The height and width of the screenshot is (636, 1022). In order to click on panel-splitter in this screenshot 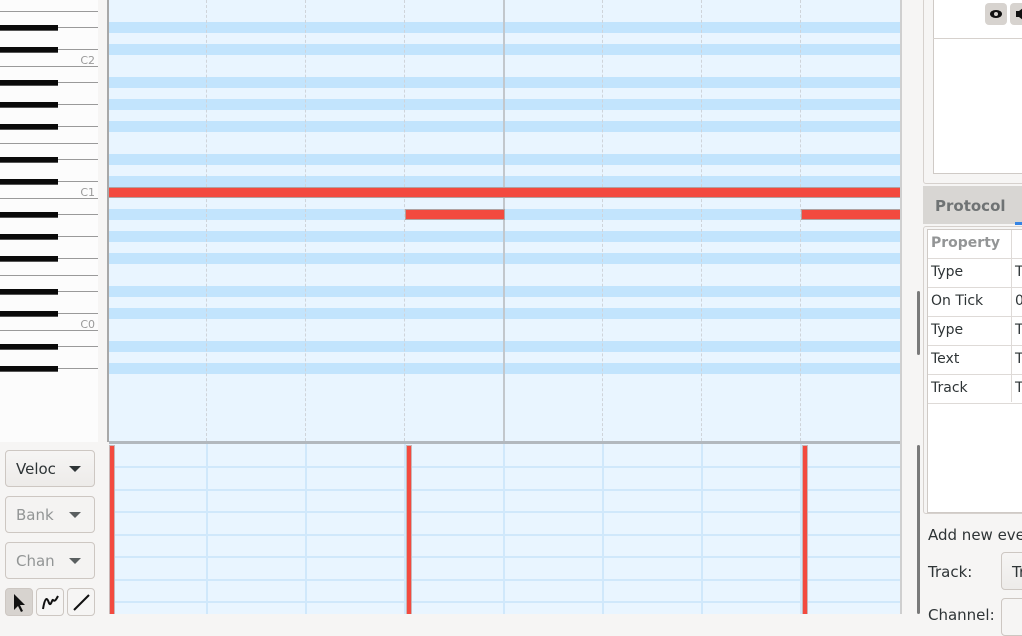, I will do `click(901, 307)`.